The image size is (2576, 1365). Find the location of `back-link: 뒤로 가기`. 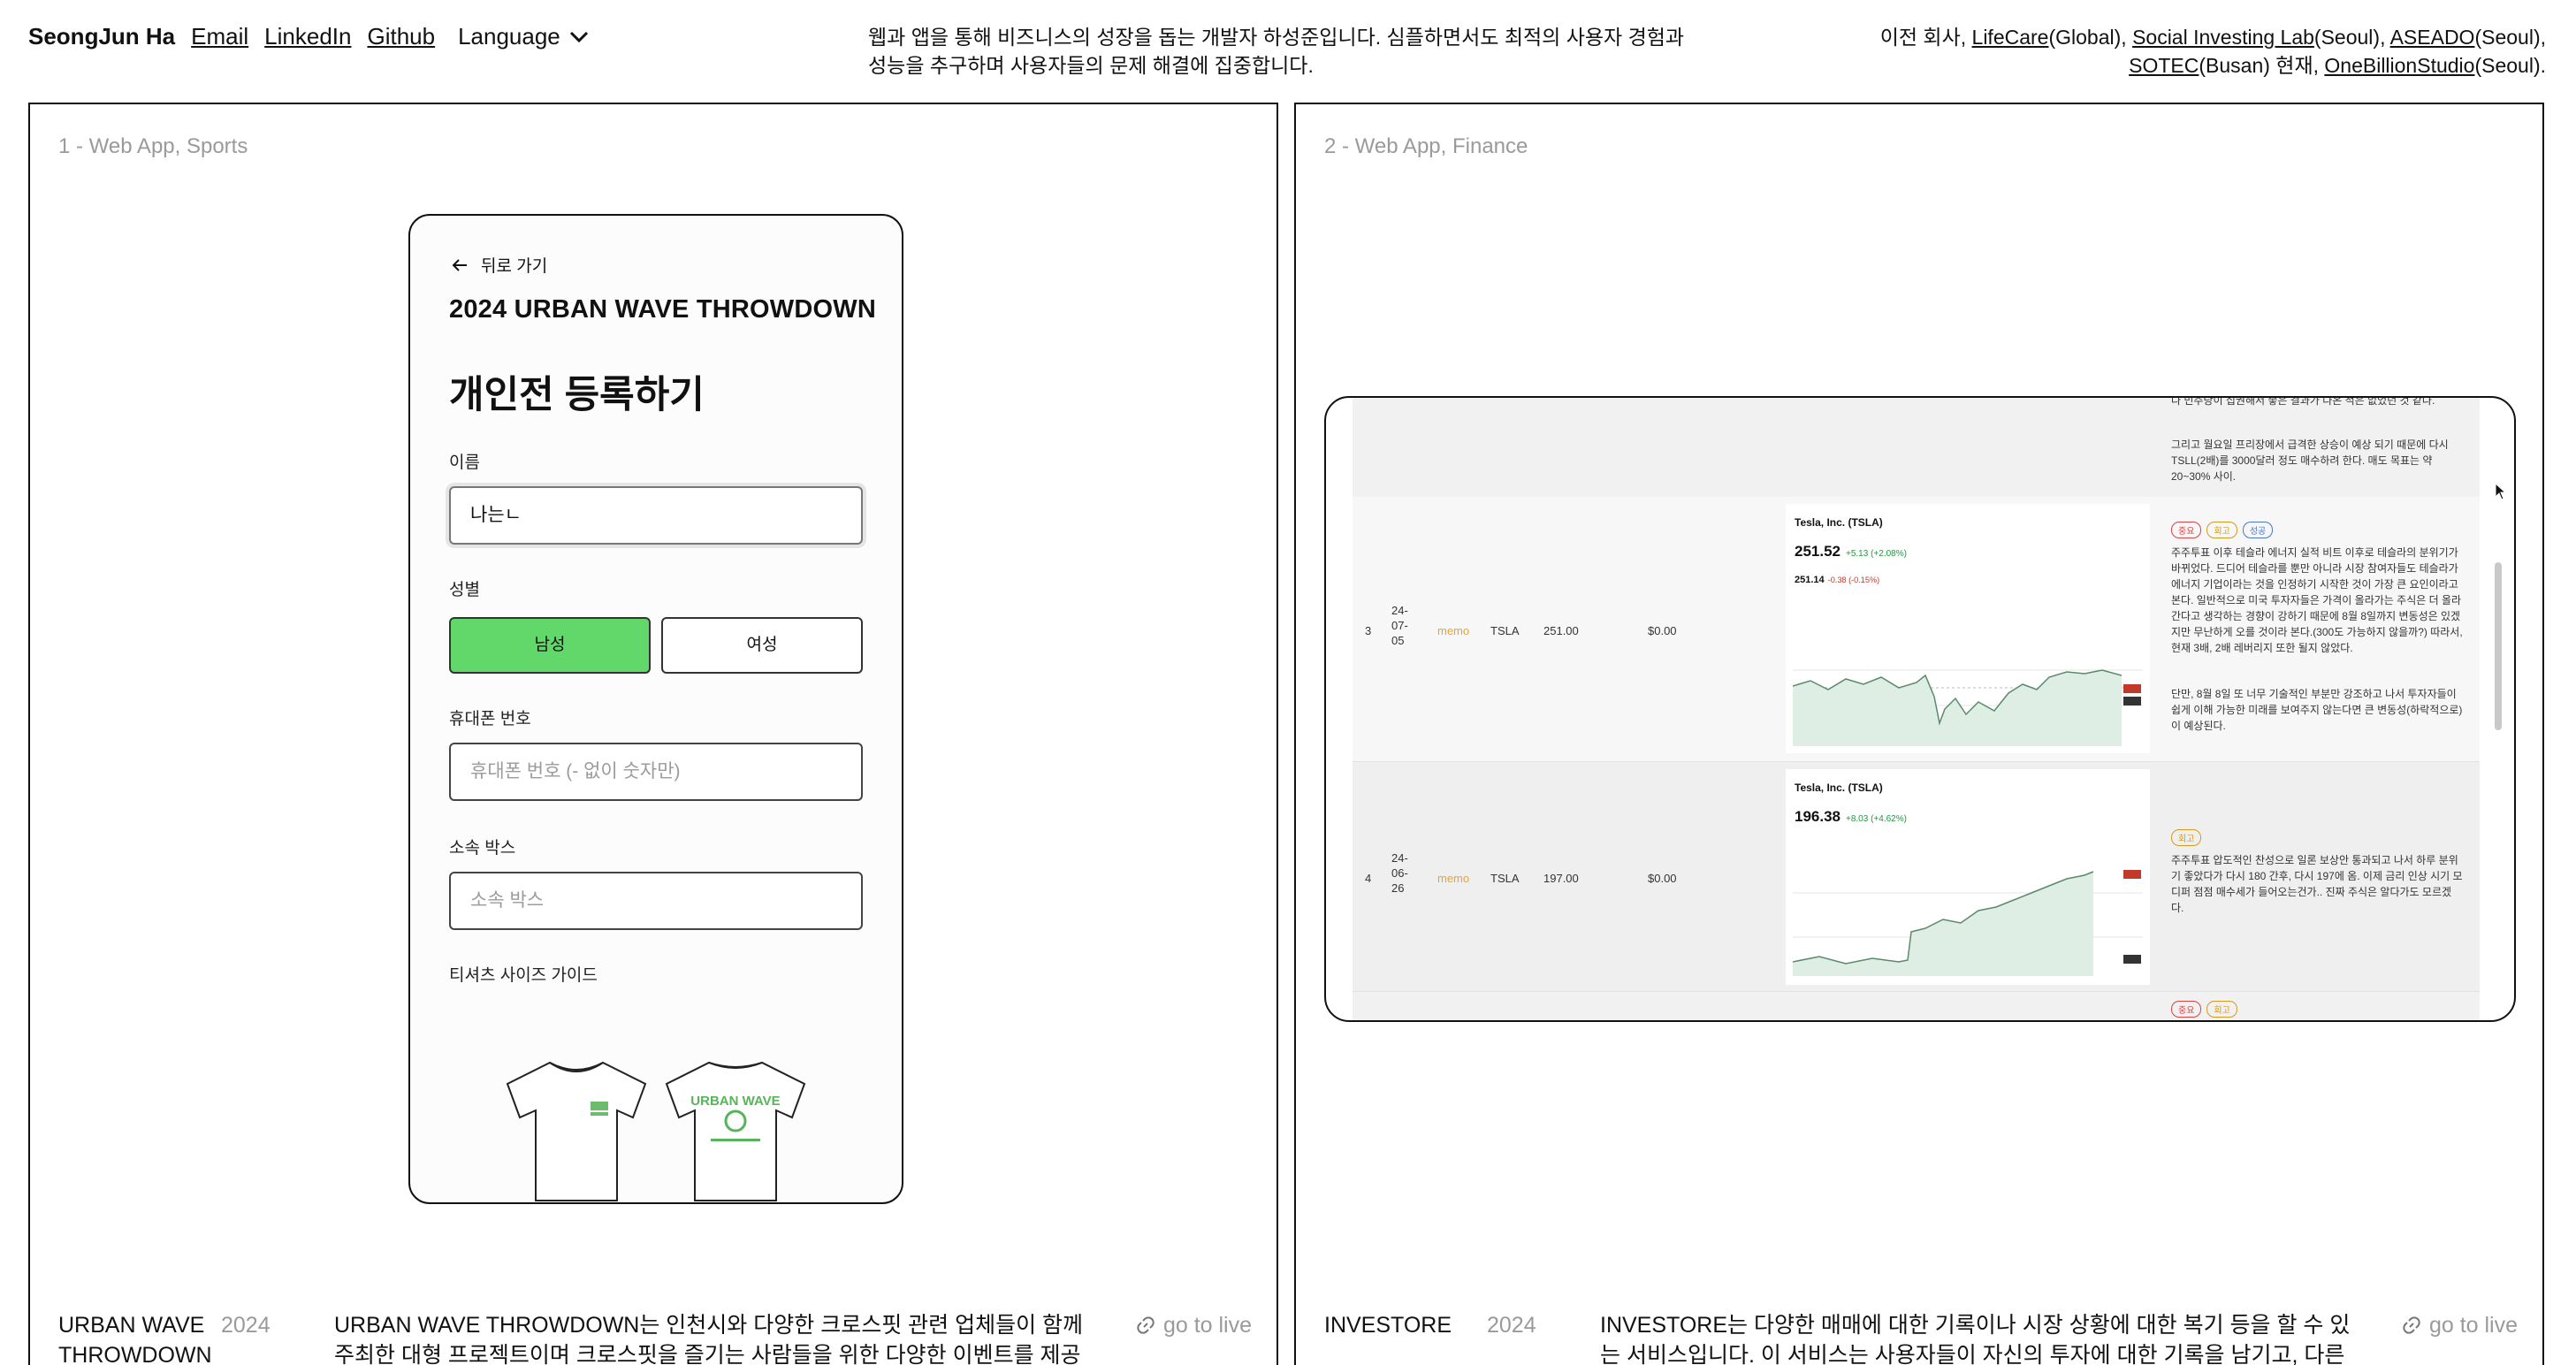

back-link: 뒤로 가기 is located at coordinates (499, 265).